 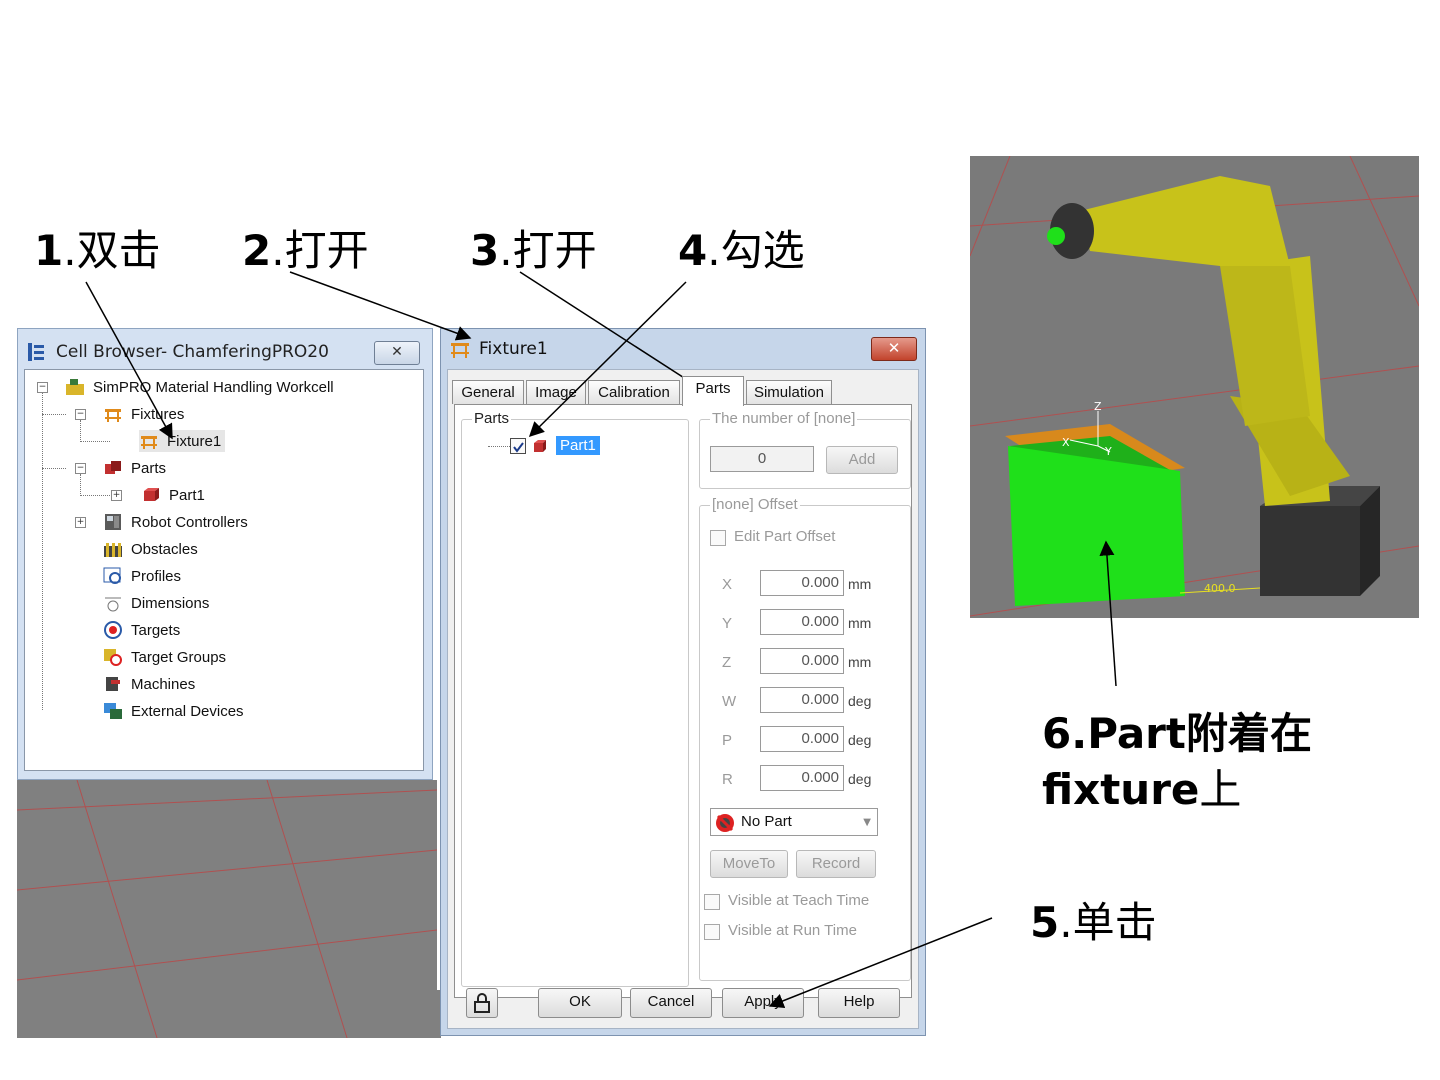 What do you see at coordinates (789, 392) in the screenshot?
I see `tab-simulation: Simulation` at bounding box center [789, 392].